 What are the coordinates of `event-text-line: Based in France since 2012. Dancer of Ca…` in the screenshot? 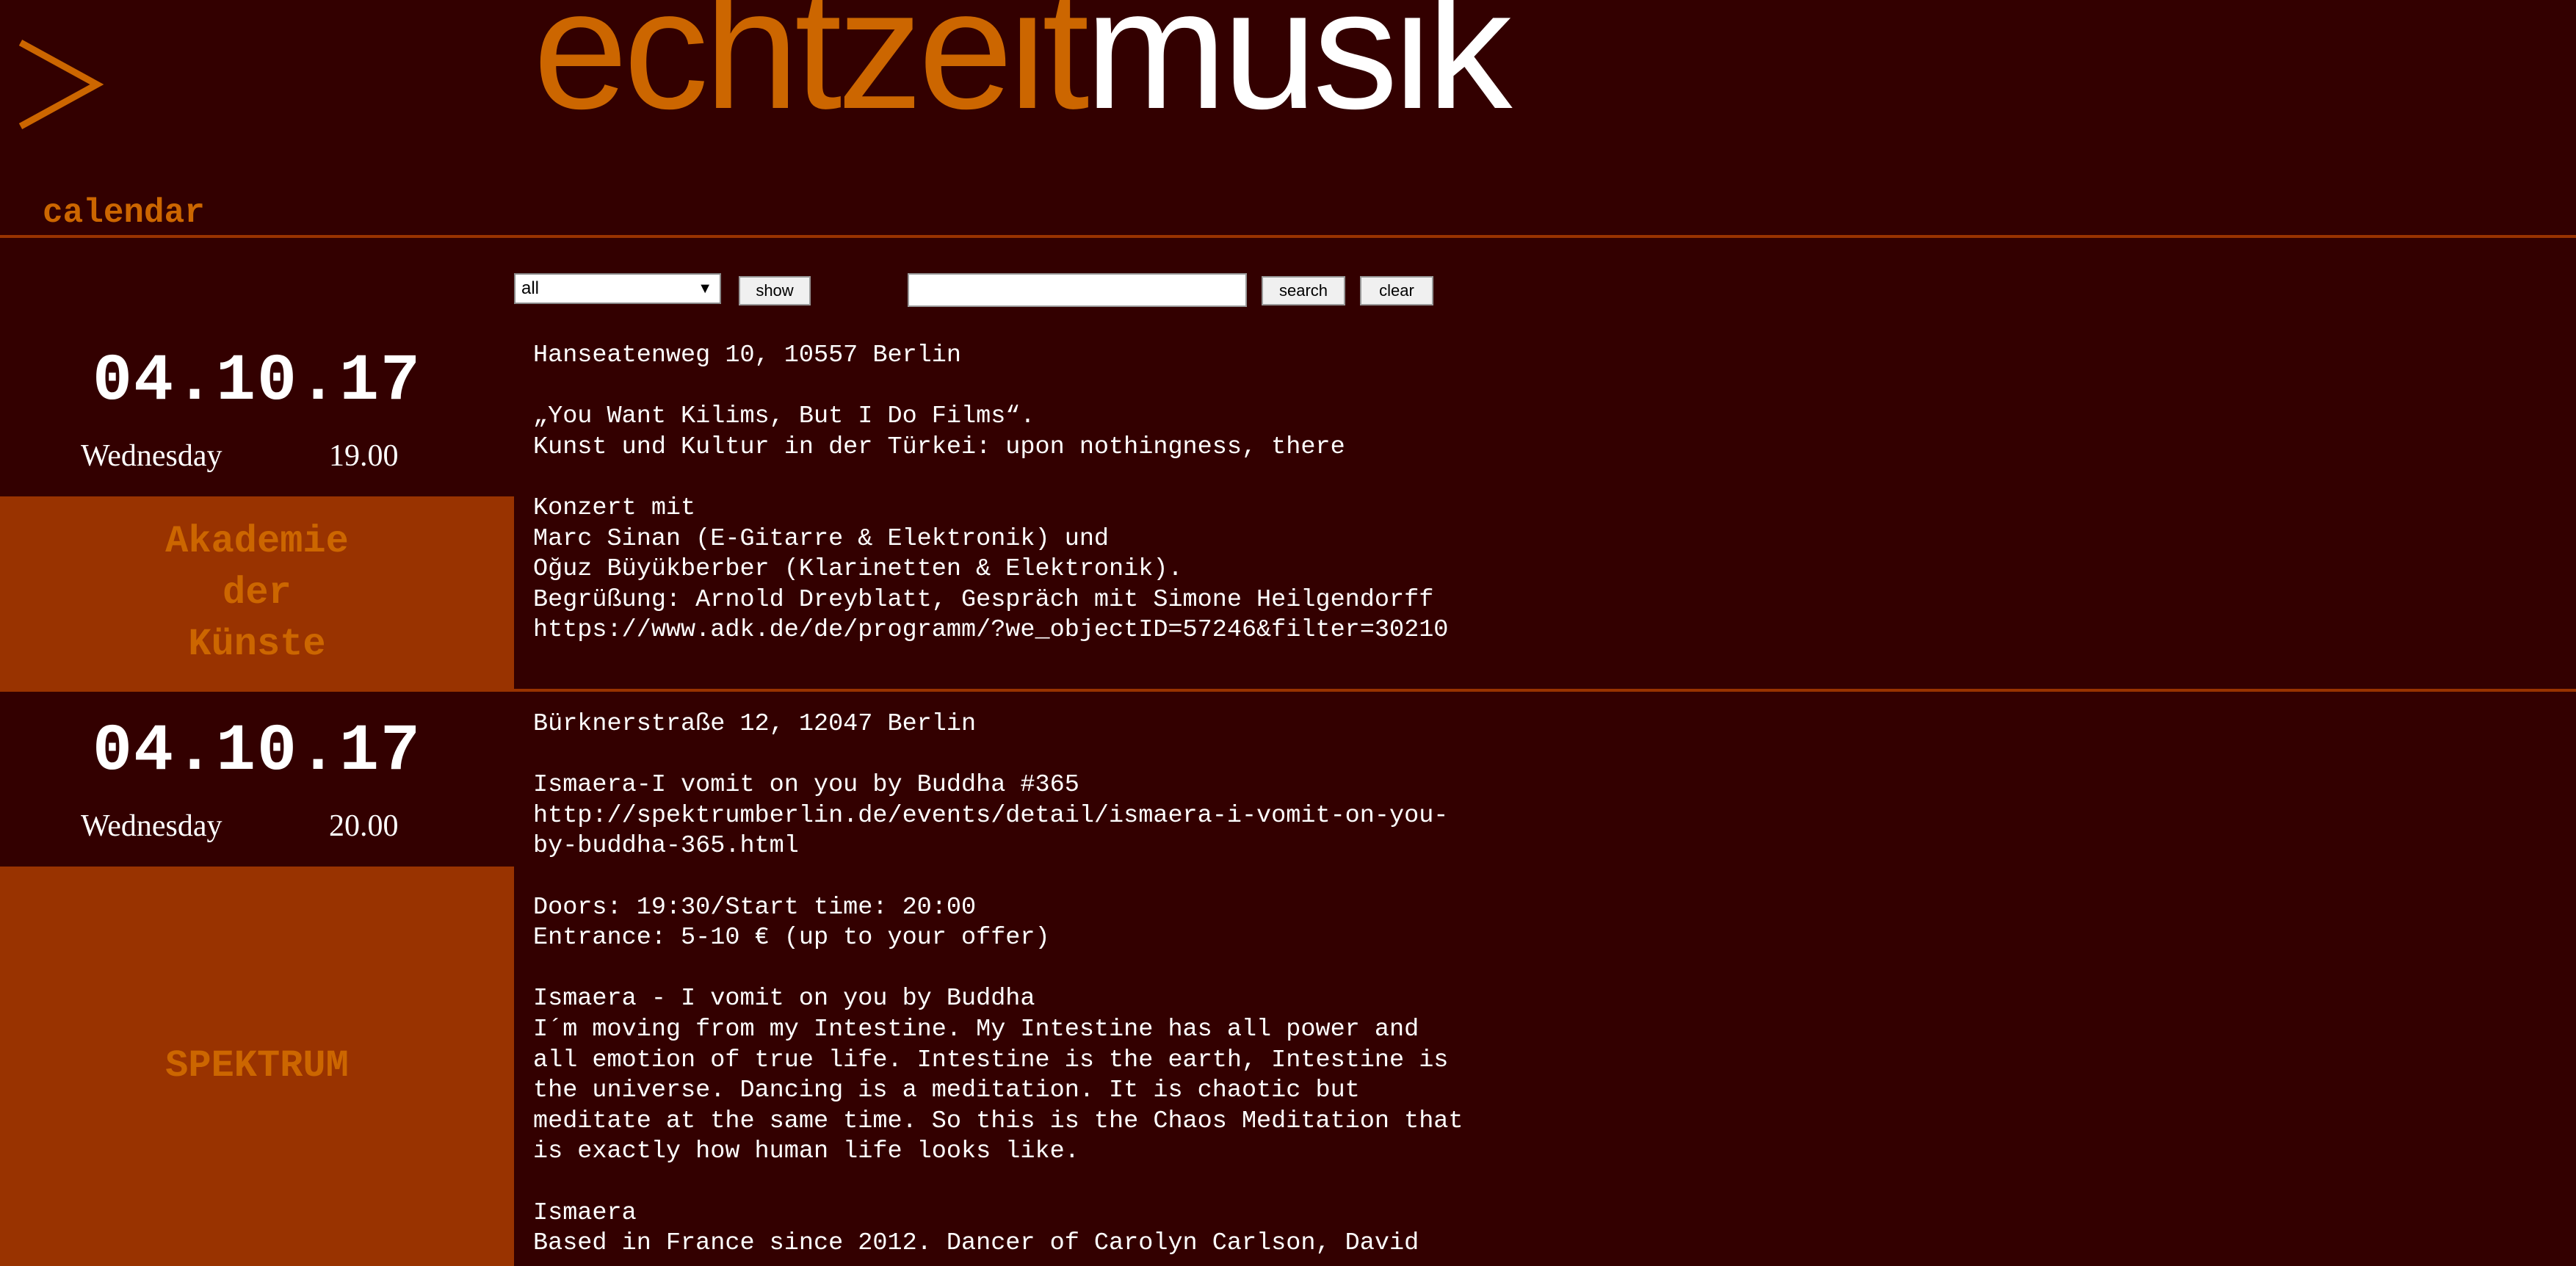 It's located at (976, 1243).